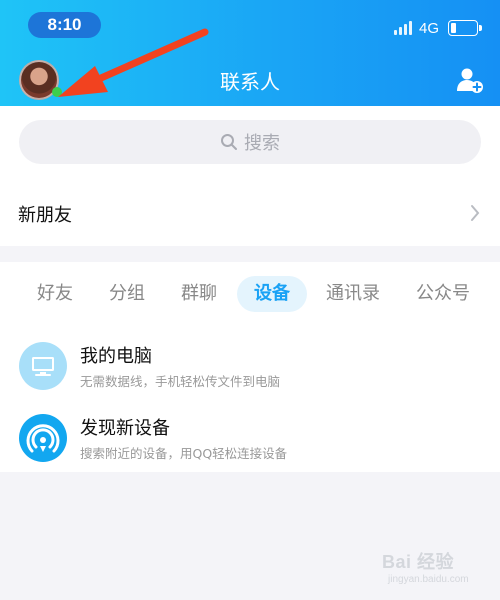 The width and height of the screenshot is (500, 600). Describe the element at coordinates (465, 28) in the screenshot. I see `battery-icon` at that location.